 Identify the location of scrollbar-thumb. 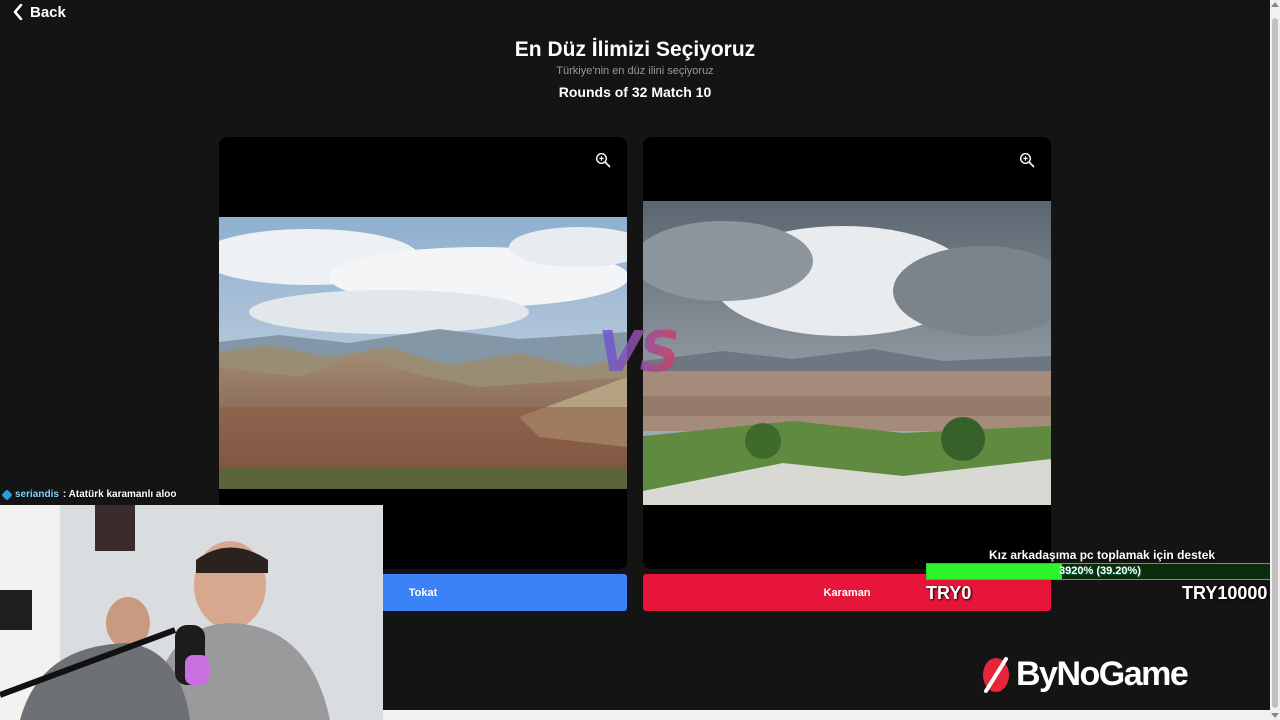
(1275, 363).